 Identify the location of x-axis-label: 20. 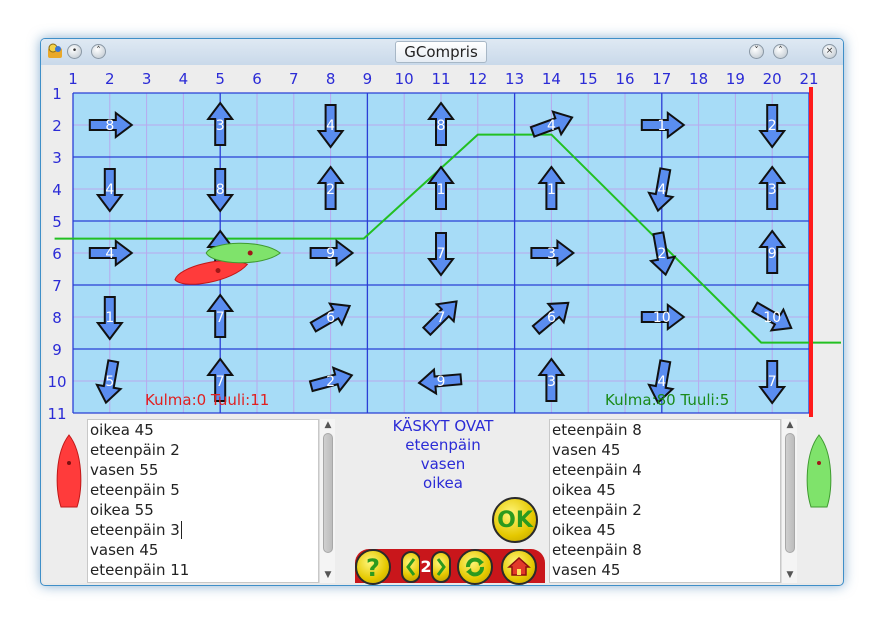
(772, 79).